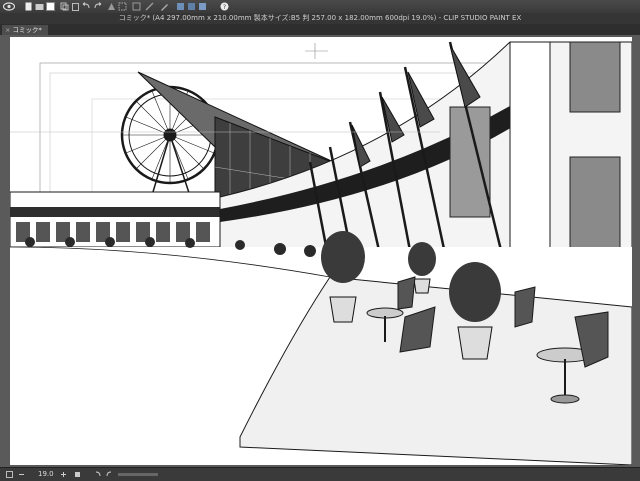 This screenshot has width=640, height=481. Describe the element at coordinates (9, 30) in the screenshot. I see `tab-close-icon: ×` at that location.